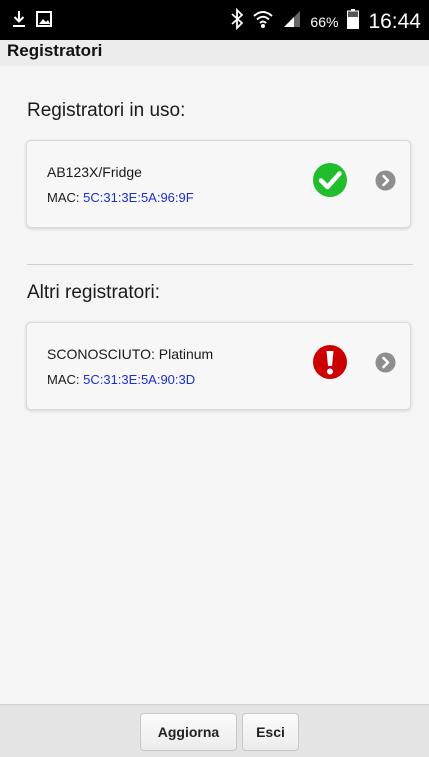 The height and width of the screenshot is (757, 429). I want to click on bluetooth-icon, so click(237, 21).